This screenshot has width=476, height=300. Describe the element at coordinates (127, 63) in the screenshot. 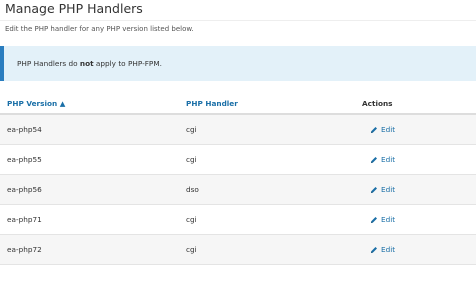

I see `notice-suffix: apply to PHP-FPM.` at that location.